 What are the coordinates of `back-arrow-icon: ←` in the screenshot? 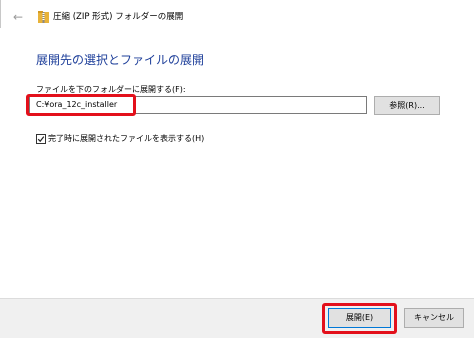 It's located at (18, 17).